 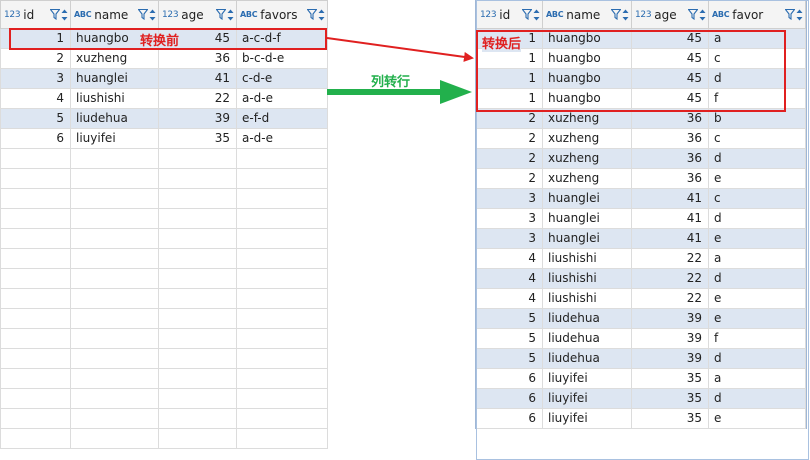 I want to click on table-row: 1 huangbo 45 f, so click(x=641, y=98).